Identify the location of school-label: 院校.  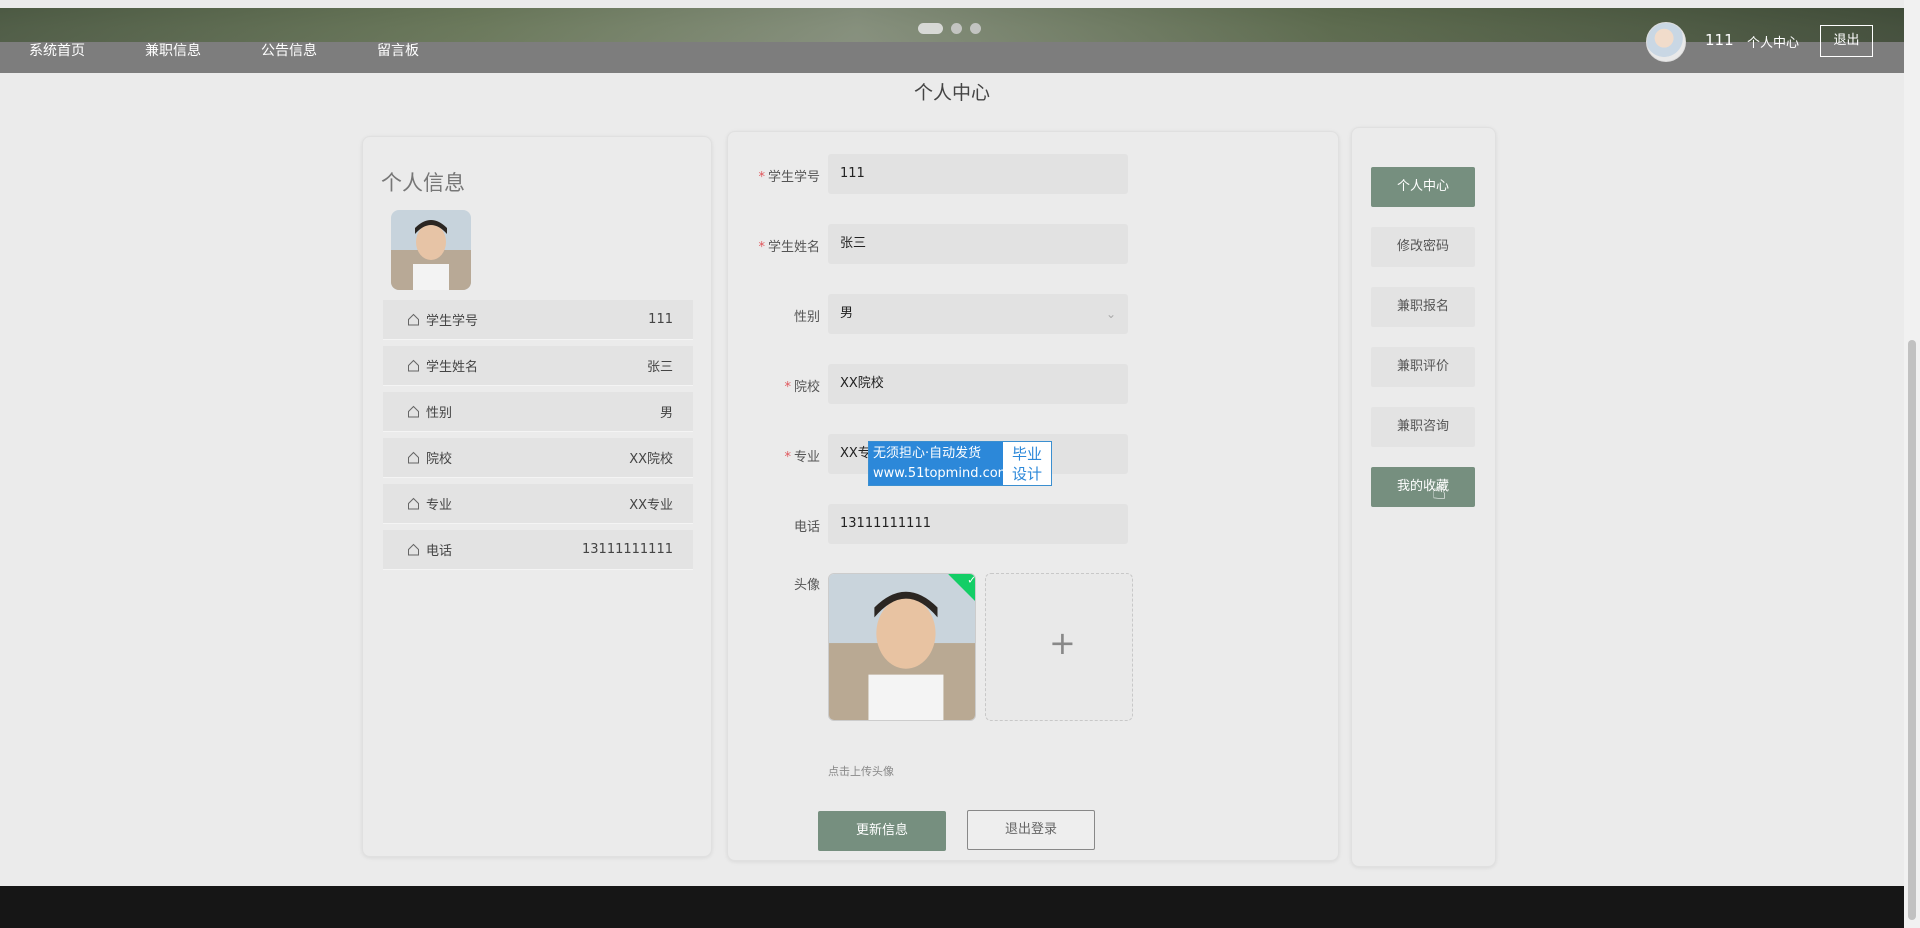
(806, 387).